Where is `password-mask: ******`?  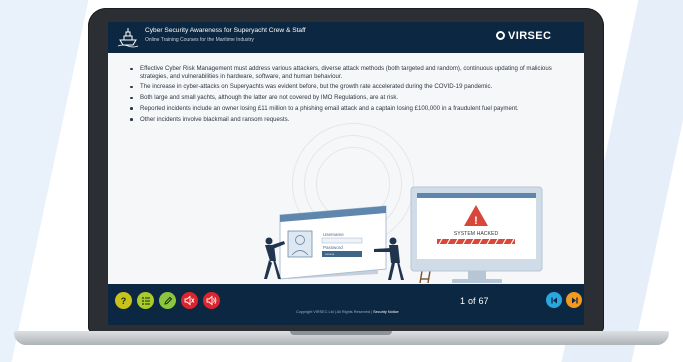 password-mask: ****** is located at coordinates (330, 254).